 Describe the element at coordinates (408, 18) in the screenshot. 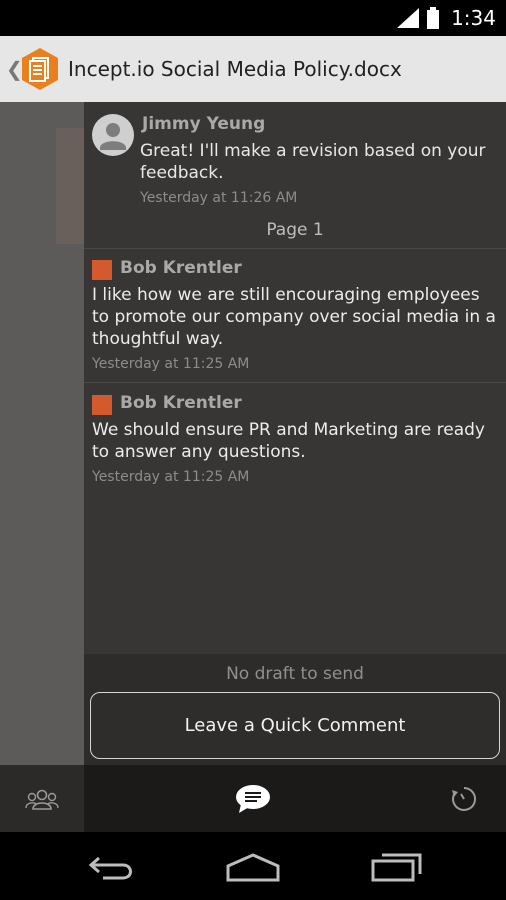

I see `signal-icon` at that location.